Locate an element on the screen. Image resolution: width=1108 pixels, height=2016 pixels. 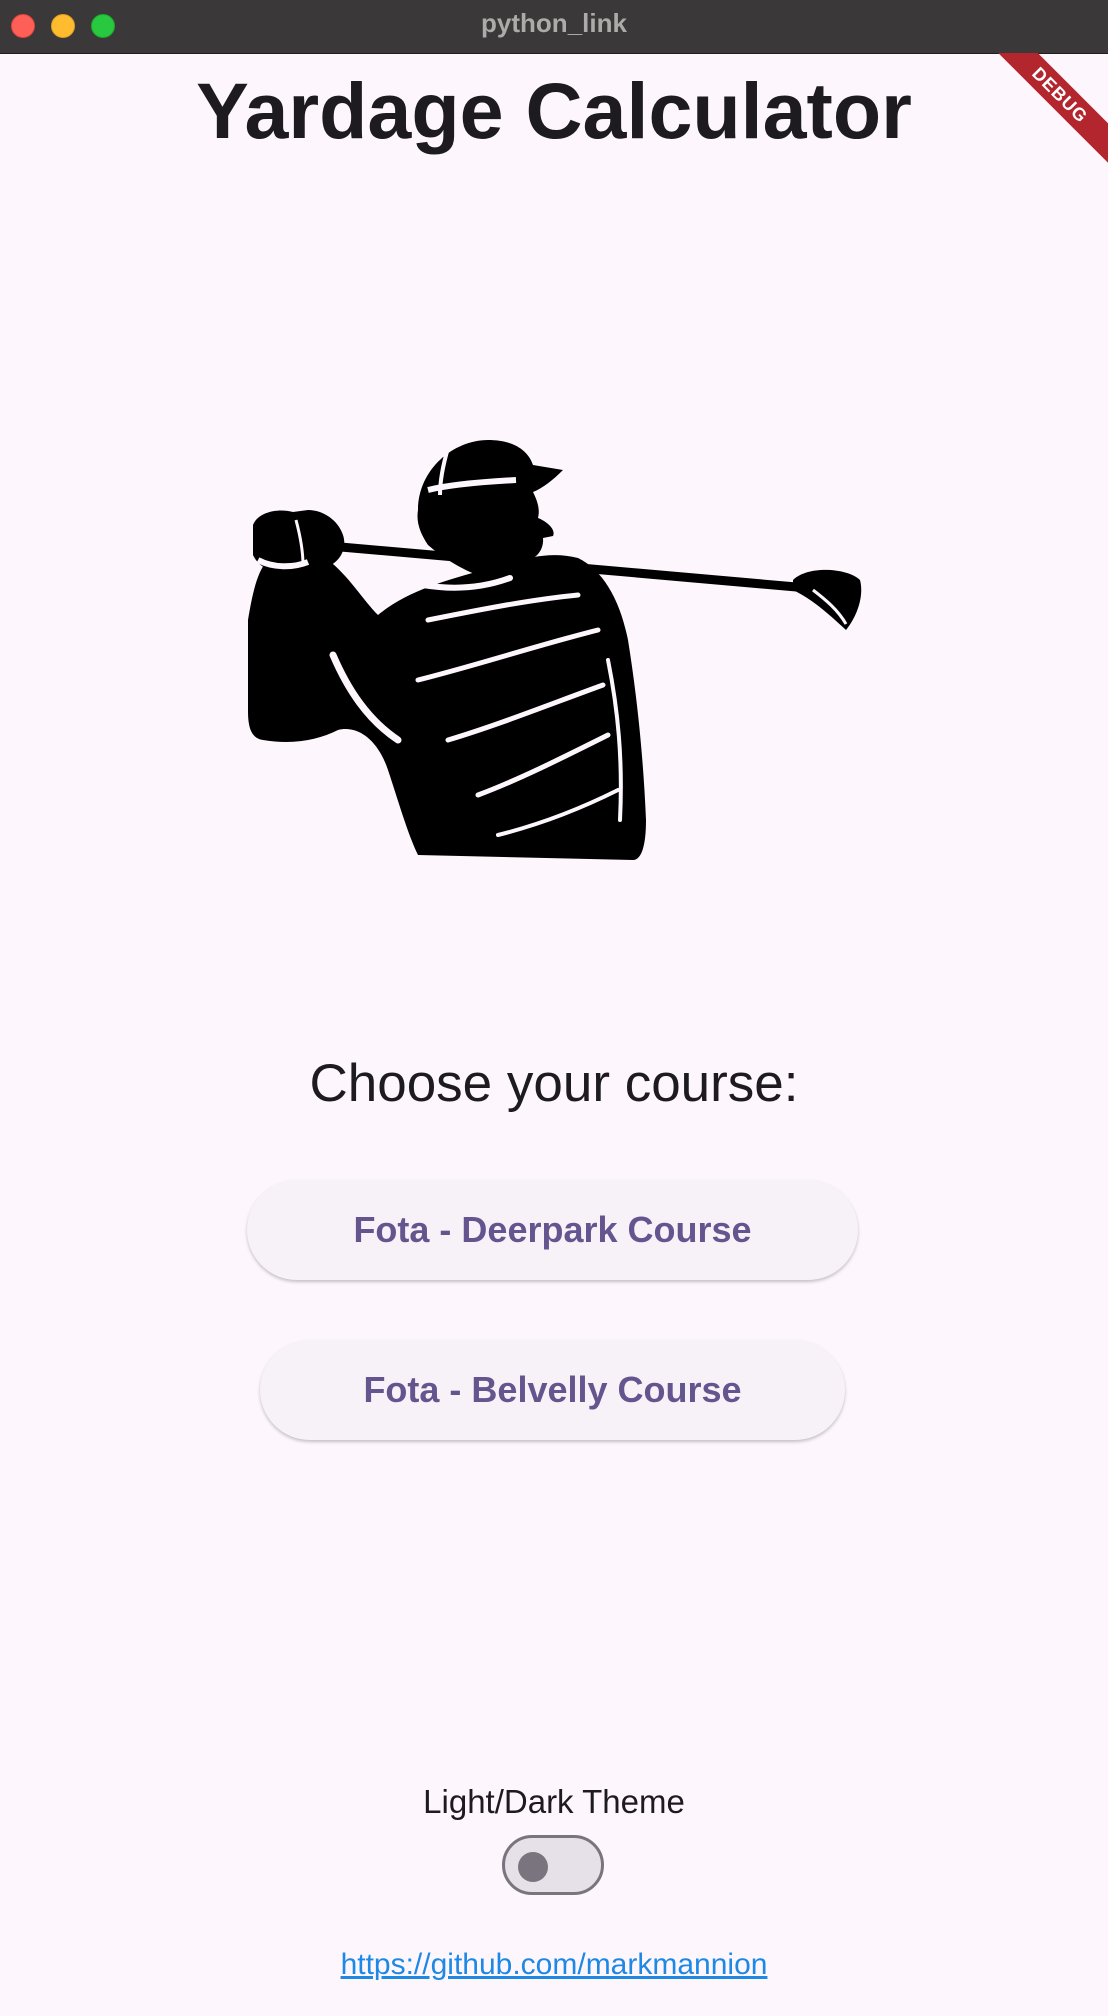
course-prompt: Choose your course: is located at coordinates (554, 1083).